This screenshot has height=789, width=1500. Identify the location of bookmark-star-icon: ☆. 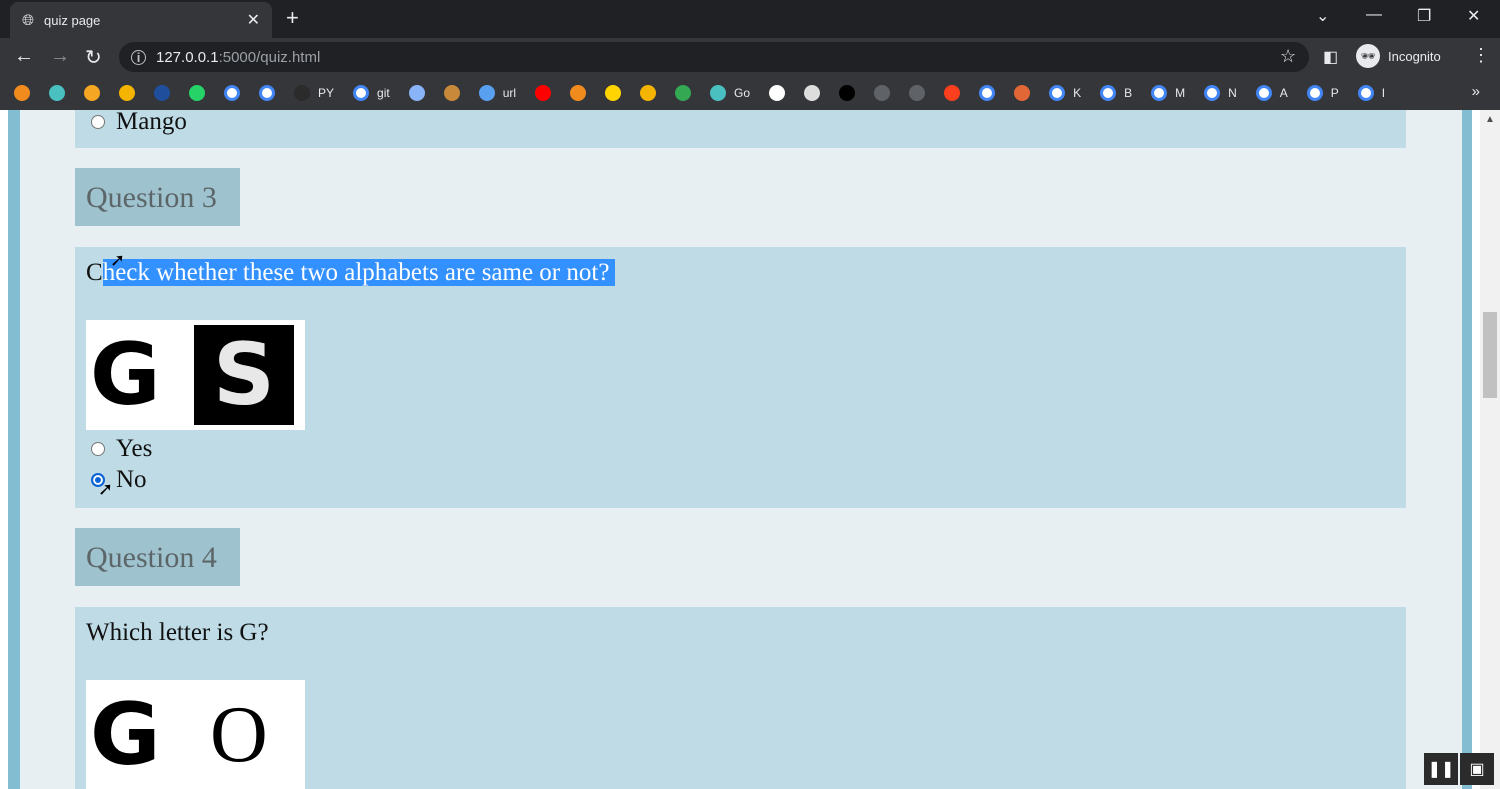
(1288, 56).